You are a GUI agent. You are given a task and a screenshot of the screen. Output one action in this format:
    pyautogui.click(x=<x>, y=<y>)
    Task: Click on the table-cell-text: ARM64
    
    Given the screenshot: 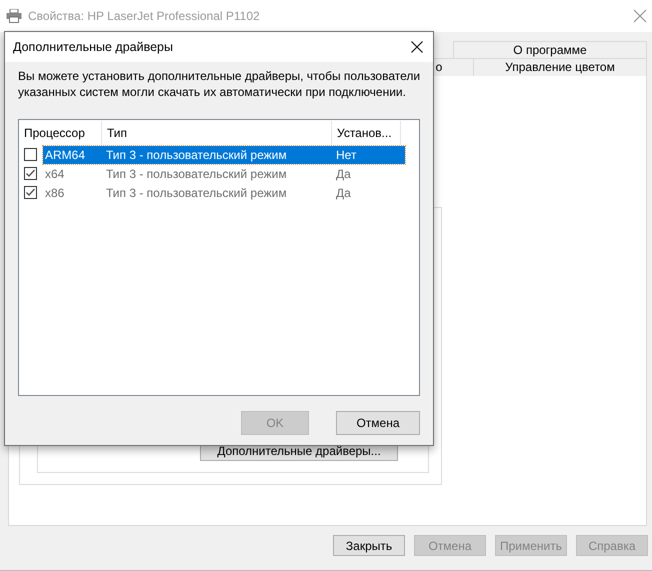 What is the action you would take?
    pyautogui.click(x=65, y=155)
    